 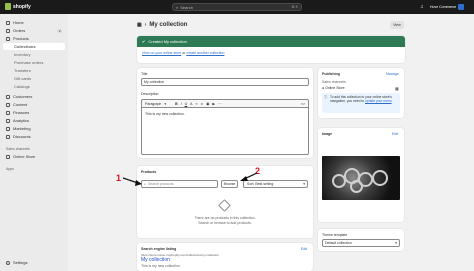 What do you see at coordinates (144, 41) in the screenshot?
I see `check-circle-icon: ✔` at bounding box center [144, 41].